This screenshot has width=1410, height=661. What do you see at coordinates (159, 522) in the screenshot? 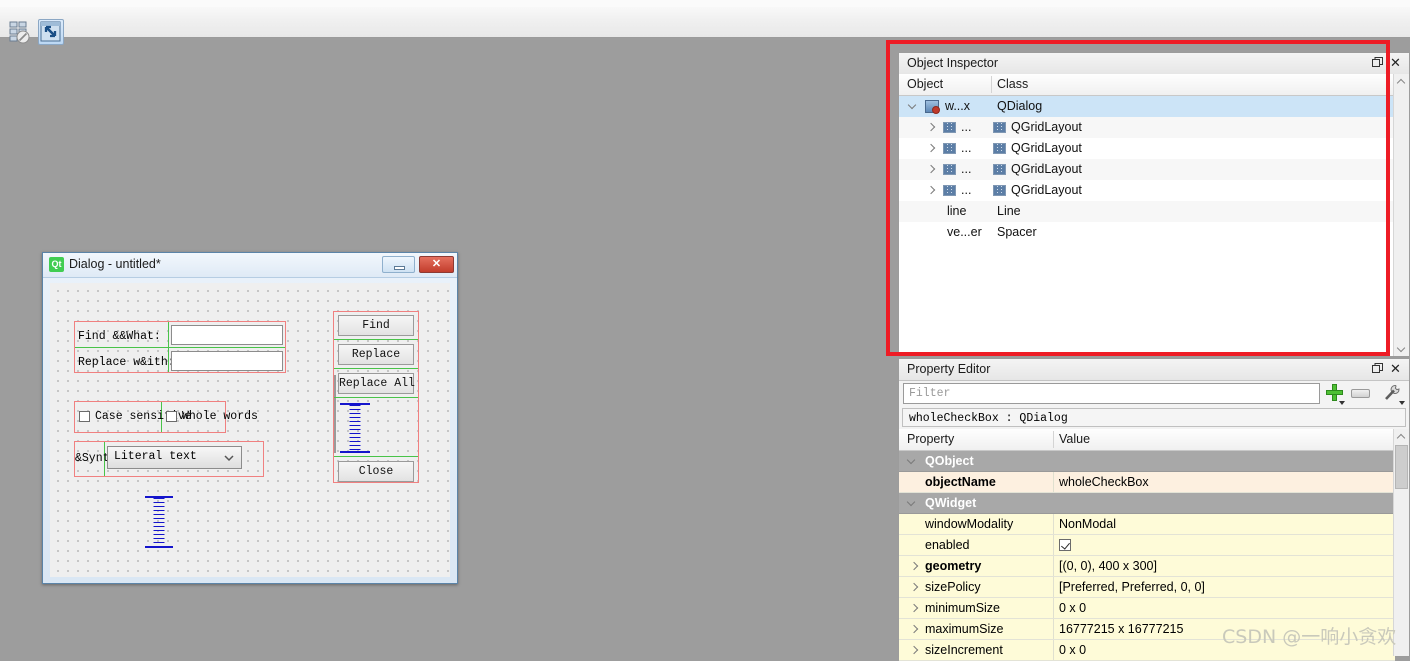
I see `vertical-spacer-form` at bounding box center [159, 522].